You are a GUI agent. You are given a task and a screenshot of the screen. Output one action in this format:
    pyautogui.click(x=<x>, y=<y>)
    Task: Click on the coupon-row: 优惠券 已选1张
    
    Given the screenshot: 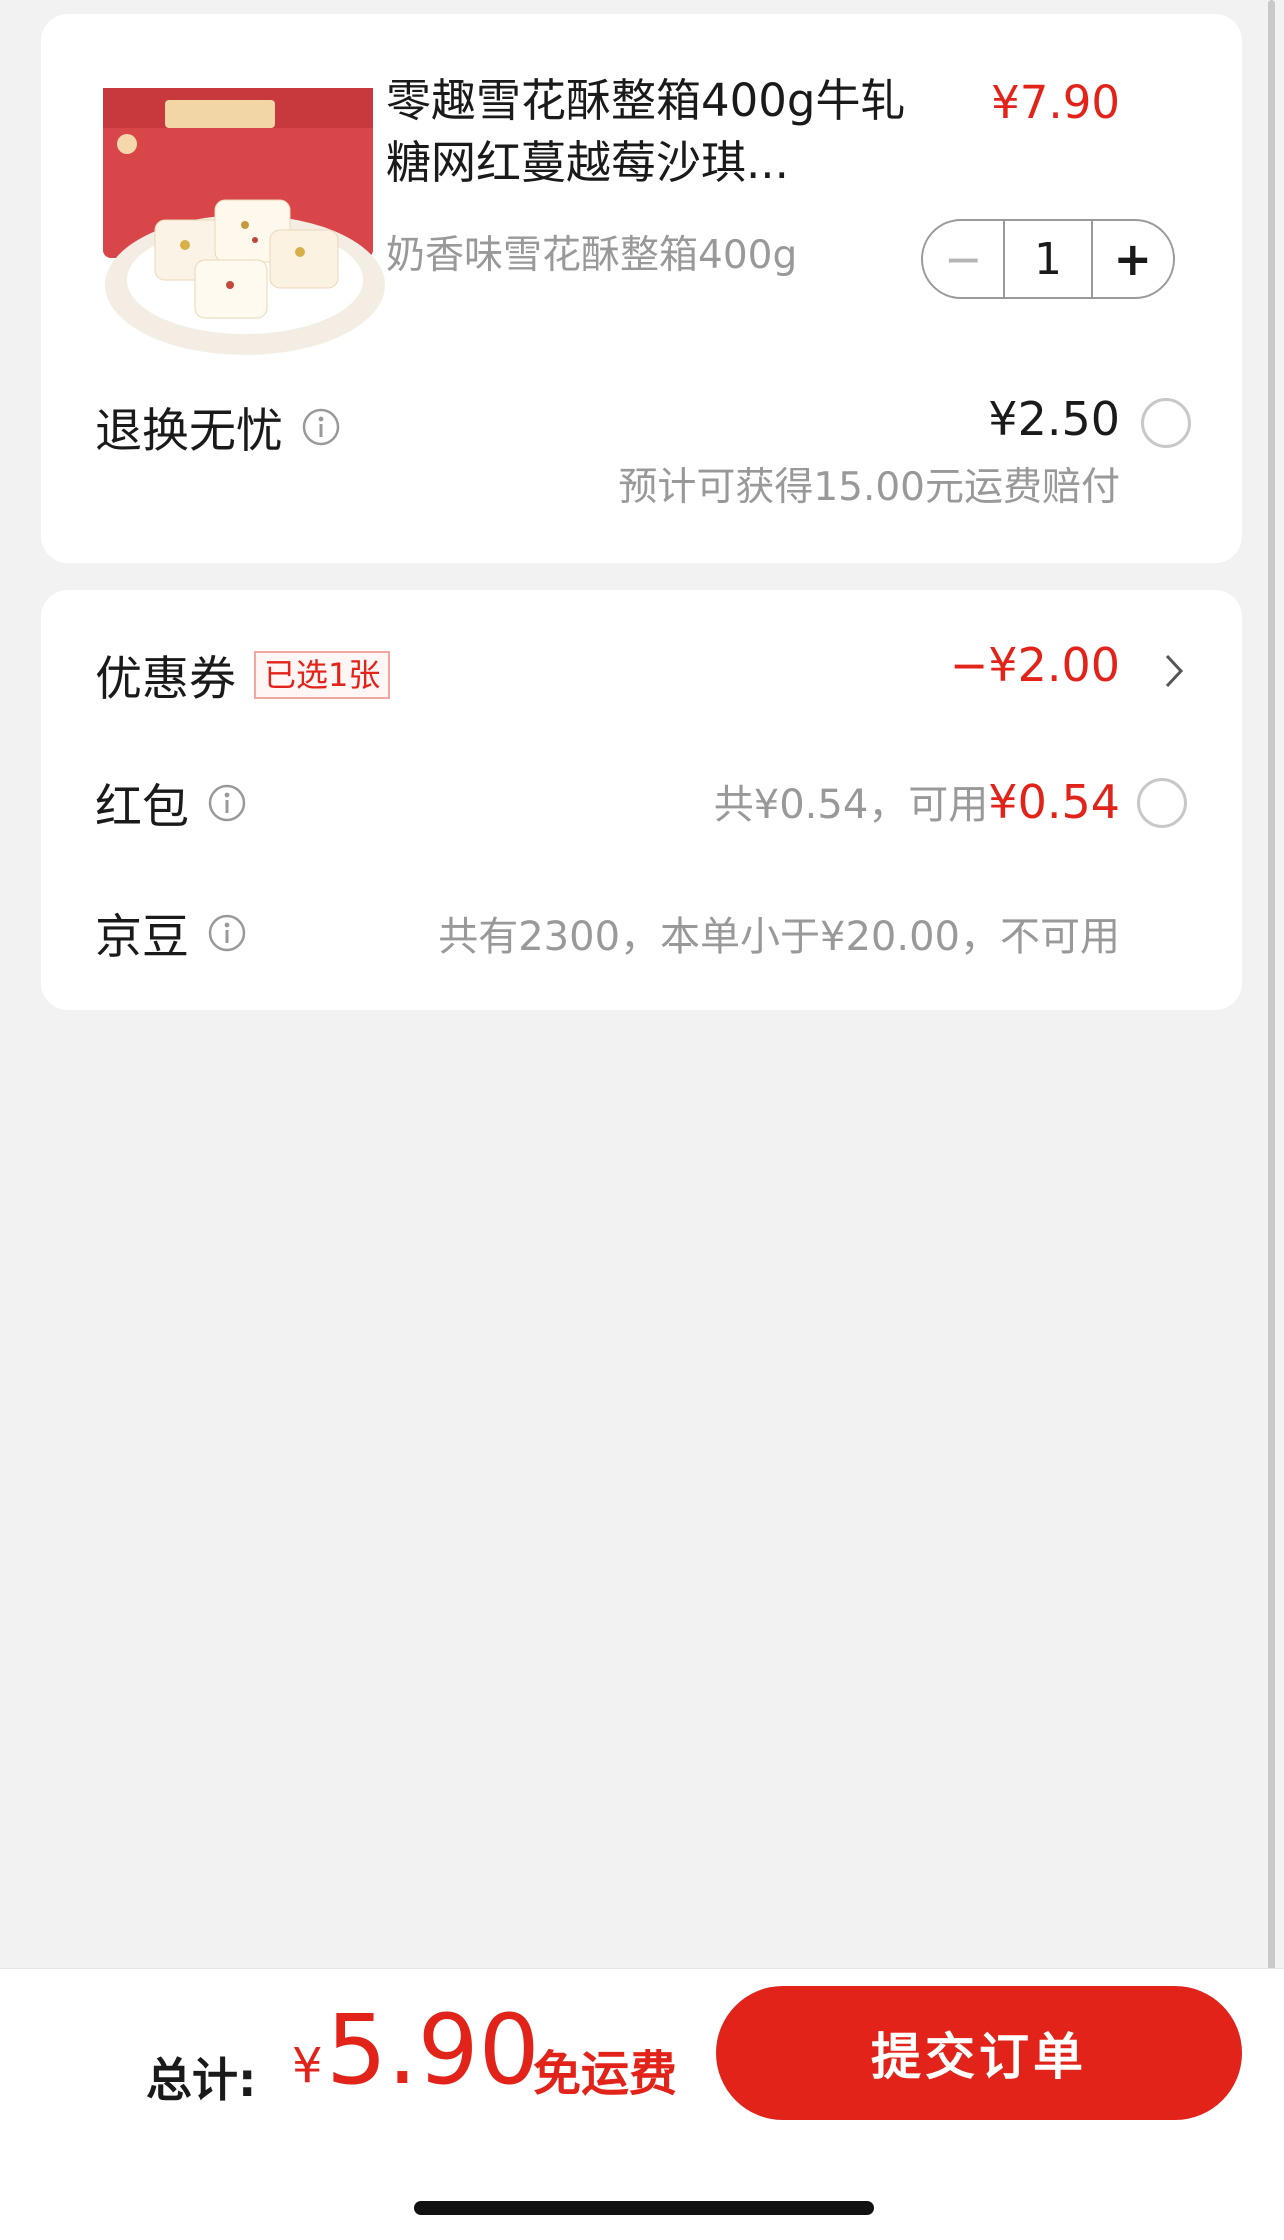 What is the action you would take?
    pyautogui.click(x=243, y=674)
    